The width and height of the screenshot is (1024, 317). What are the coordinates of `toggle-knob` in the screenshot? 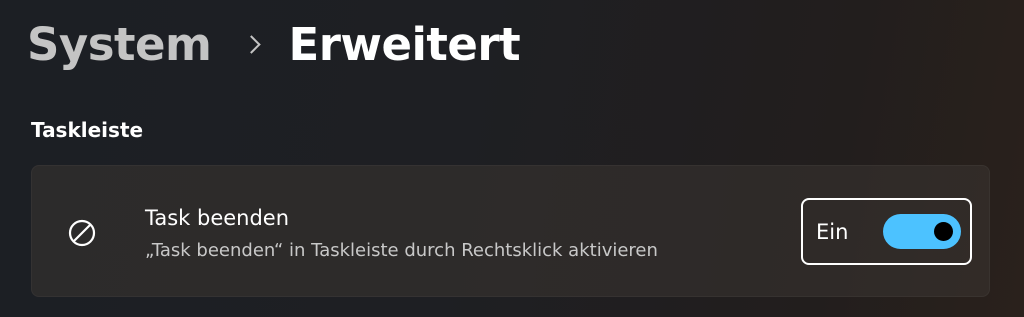 It's located at (943, 231).